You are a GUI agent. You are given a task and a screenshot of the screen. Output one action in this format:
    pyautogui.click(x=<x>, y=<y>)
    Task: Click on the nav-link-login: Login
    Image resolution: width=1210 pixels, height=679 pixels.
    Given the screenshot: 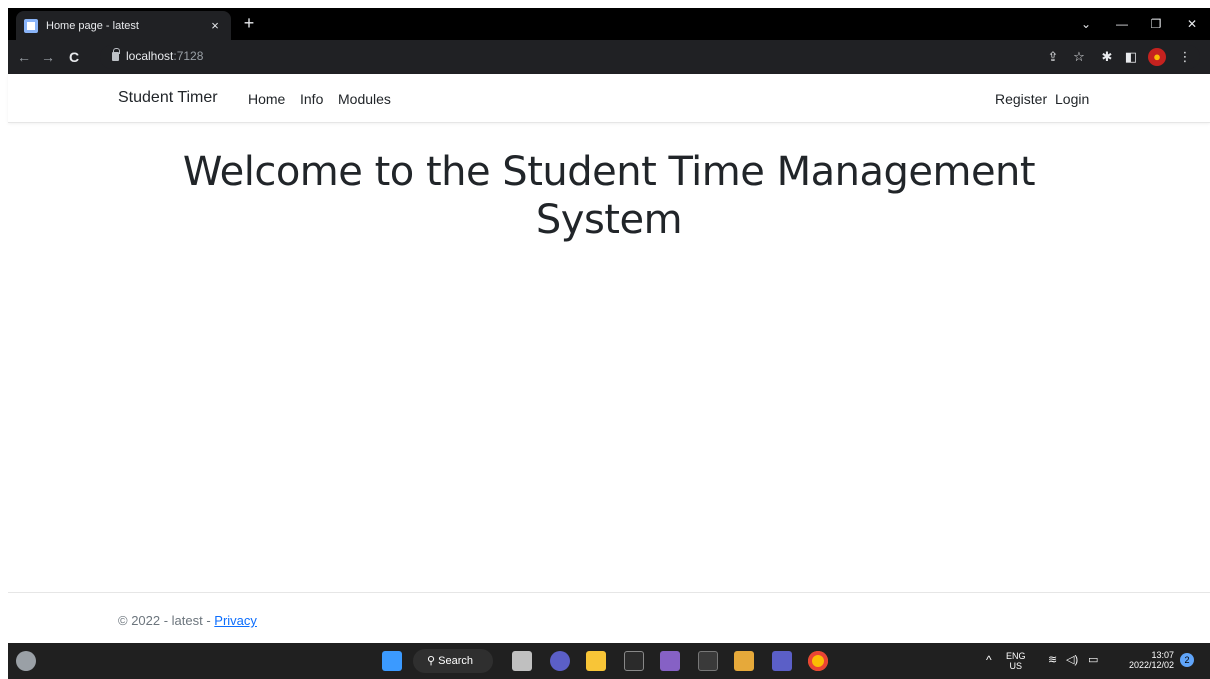 What is the action you would take?
    pyautogui.click(x=1072, y=99)
    